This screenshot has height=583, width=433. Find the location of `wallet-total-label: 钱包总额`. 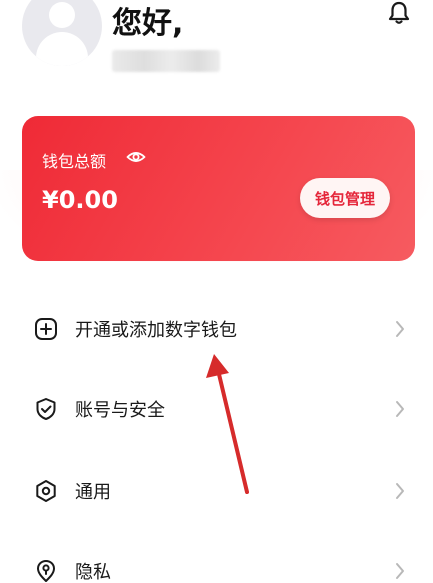

wallet-total-label: 钱包总额 is located at coordinates (74, 161).